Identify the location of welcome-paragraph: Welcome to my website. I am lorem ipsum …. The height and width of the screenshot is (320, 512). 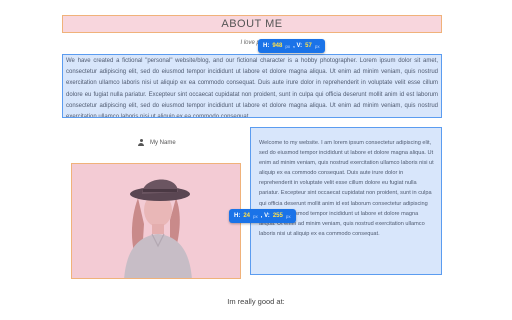
(346, 188).